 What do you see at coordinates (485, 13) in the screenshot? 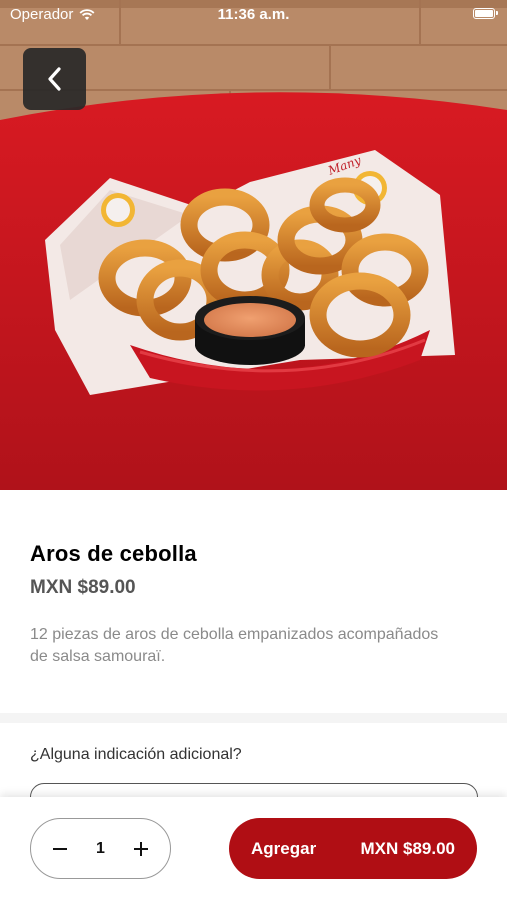
I see `battery-icon` at bounding box center [485, 13].